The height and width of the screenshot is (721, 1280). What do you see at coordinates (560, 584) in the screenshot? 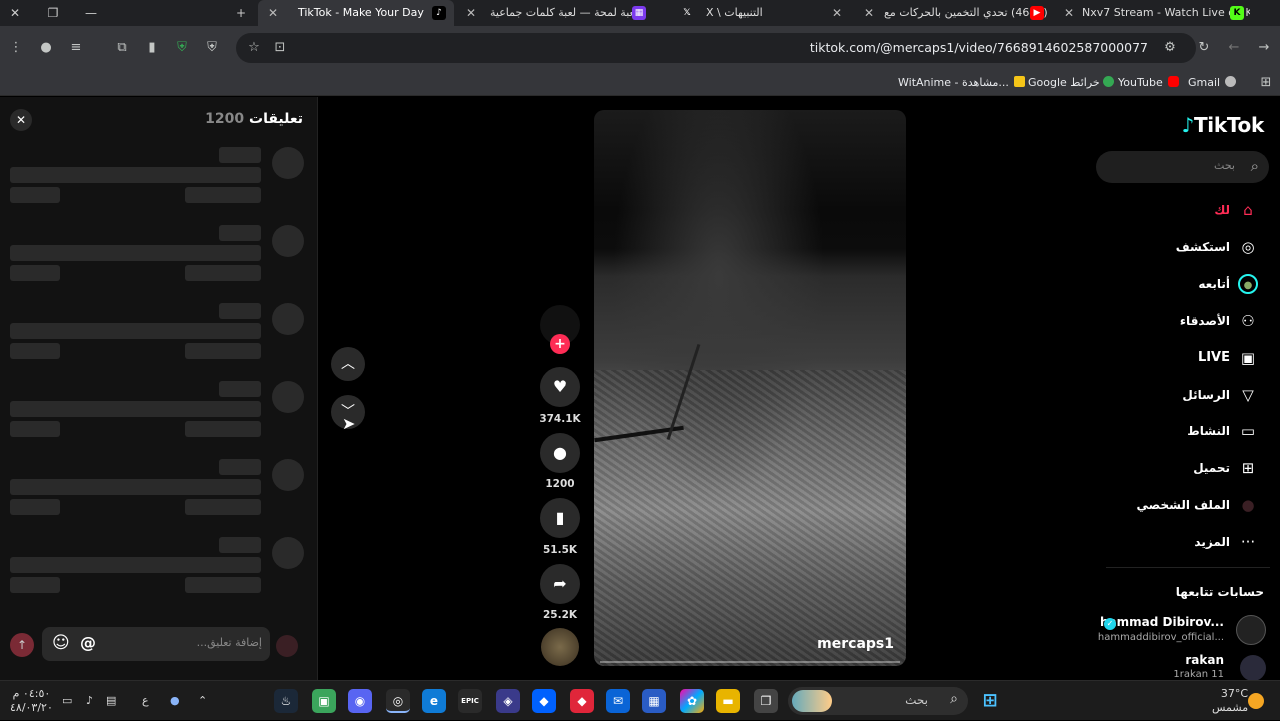
I see `share-button: ➦` at bounding box center [560, 584].